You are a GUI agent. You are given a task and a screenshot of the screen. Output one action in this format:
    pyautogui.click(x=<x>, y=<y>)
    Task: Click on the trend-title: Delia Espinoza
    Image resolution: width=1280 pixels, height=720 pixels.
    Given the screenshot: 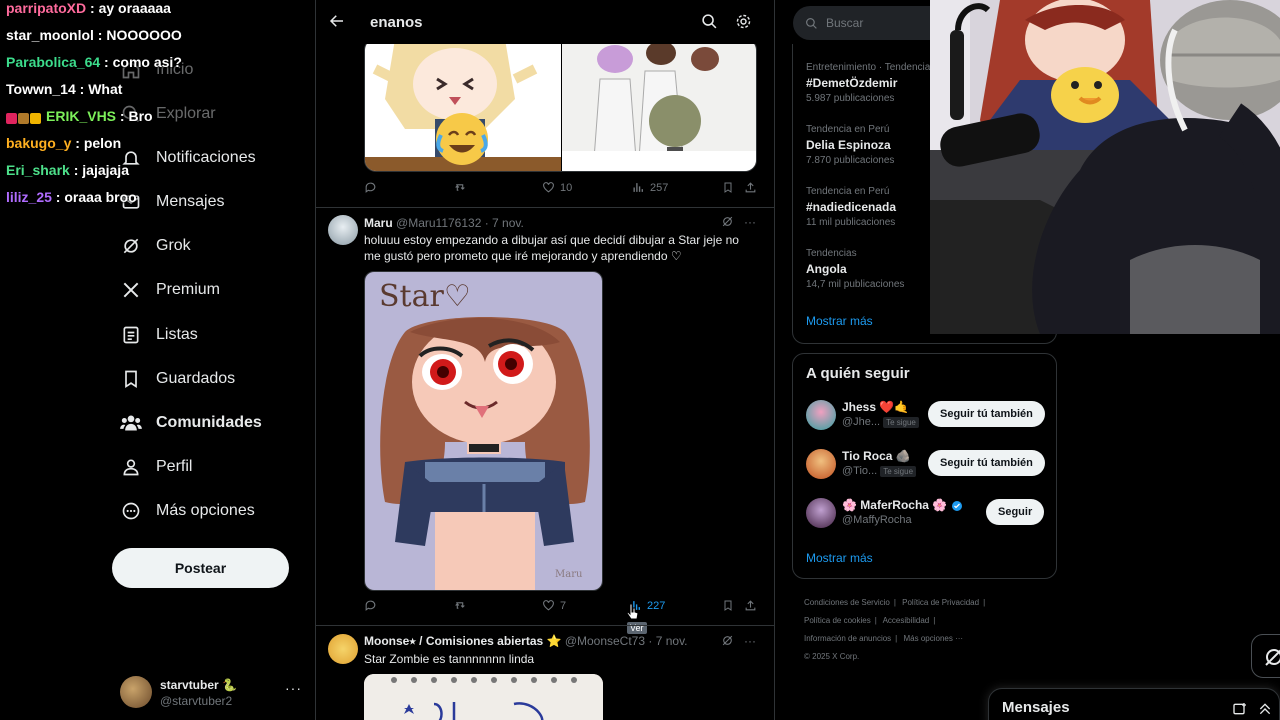 What is the action you would take?
    pyautogui.click(x=848, y=145)
    